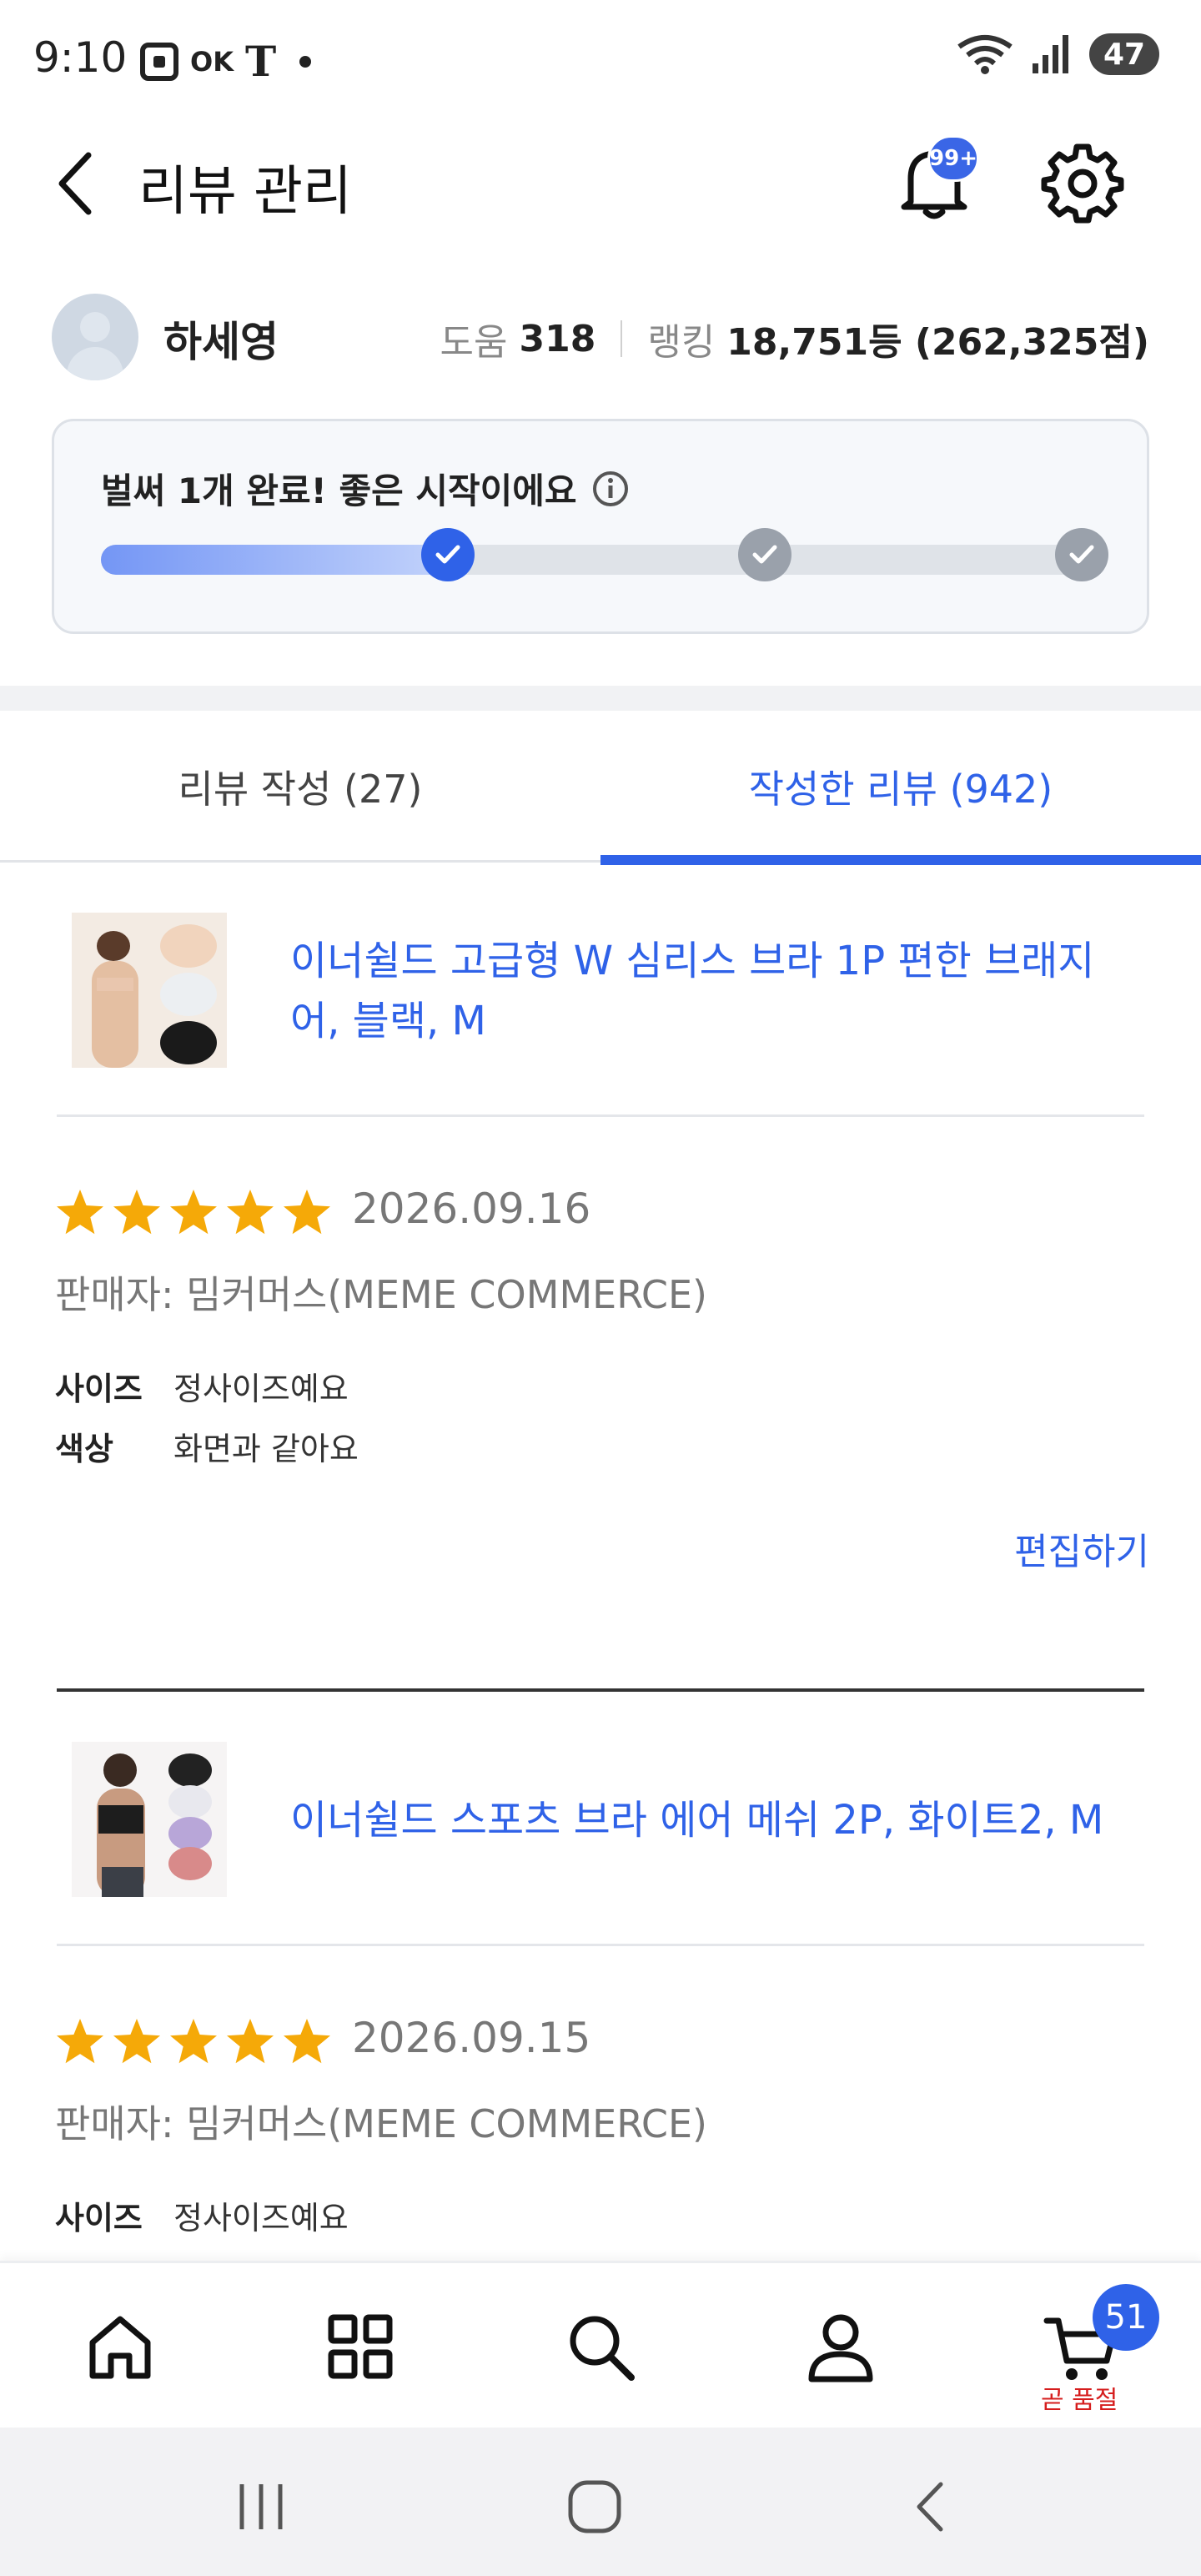  Describe the element at coordinates (95, 337) in the screenshot. I see `avatar` at that location.